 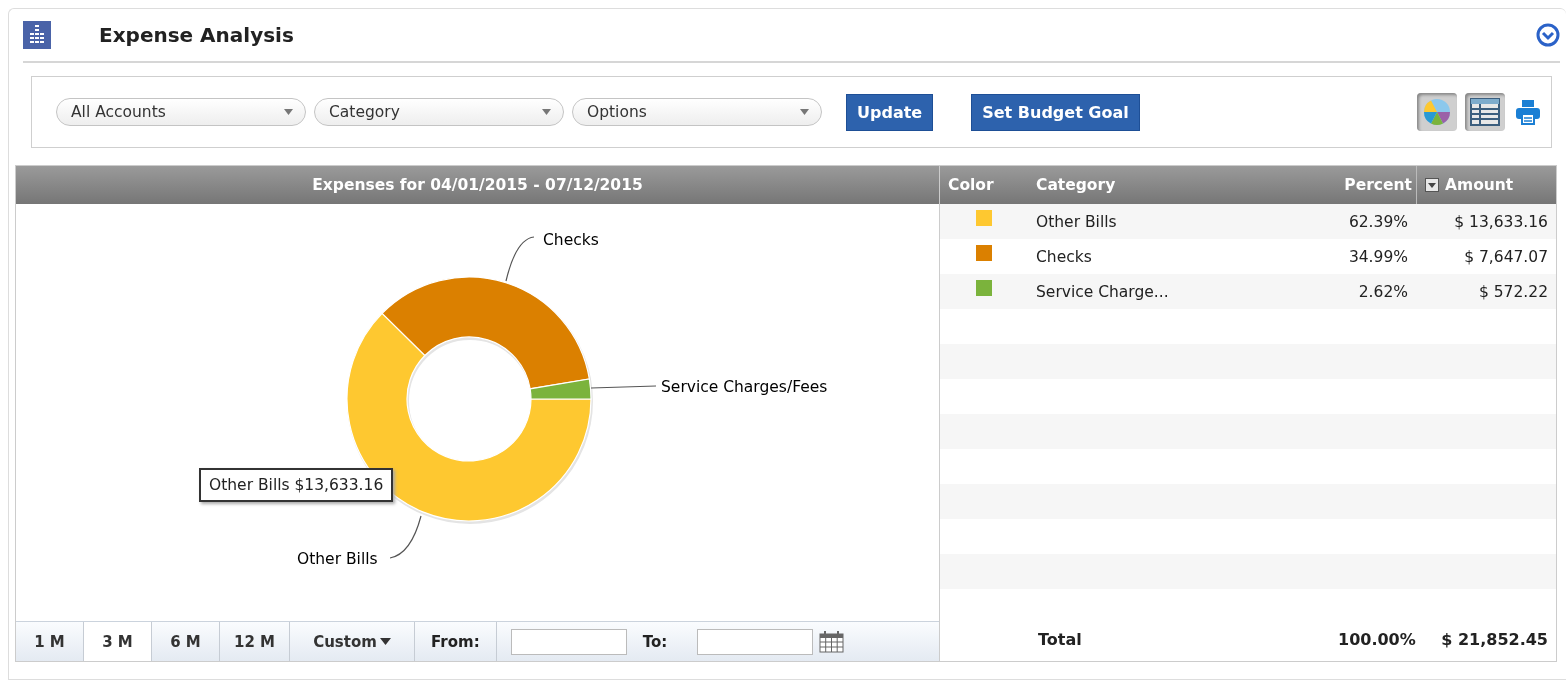 I want to click on amount-cell-text: $ 7,647.07, so click(x=1506, y=256).